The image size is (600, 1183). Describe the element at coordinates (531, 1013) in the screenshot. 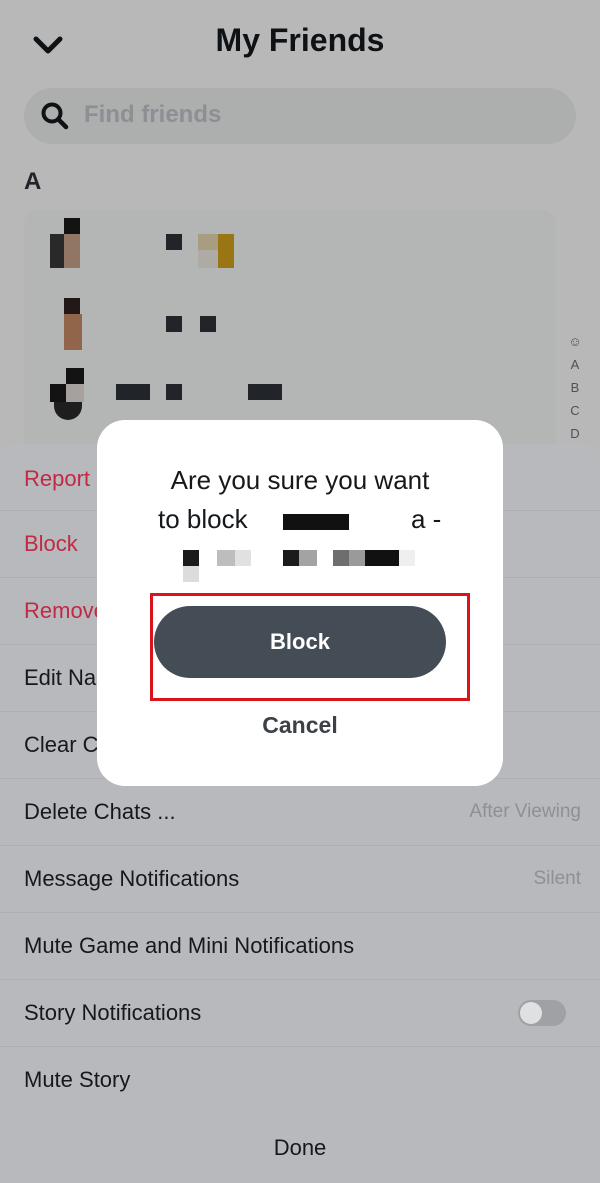

I see `toggle-knob` at that location.